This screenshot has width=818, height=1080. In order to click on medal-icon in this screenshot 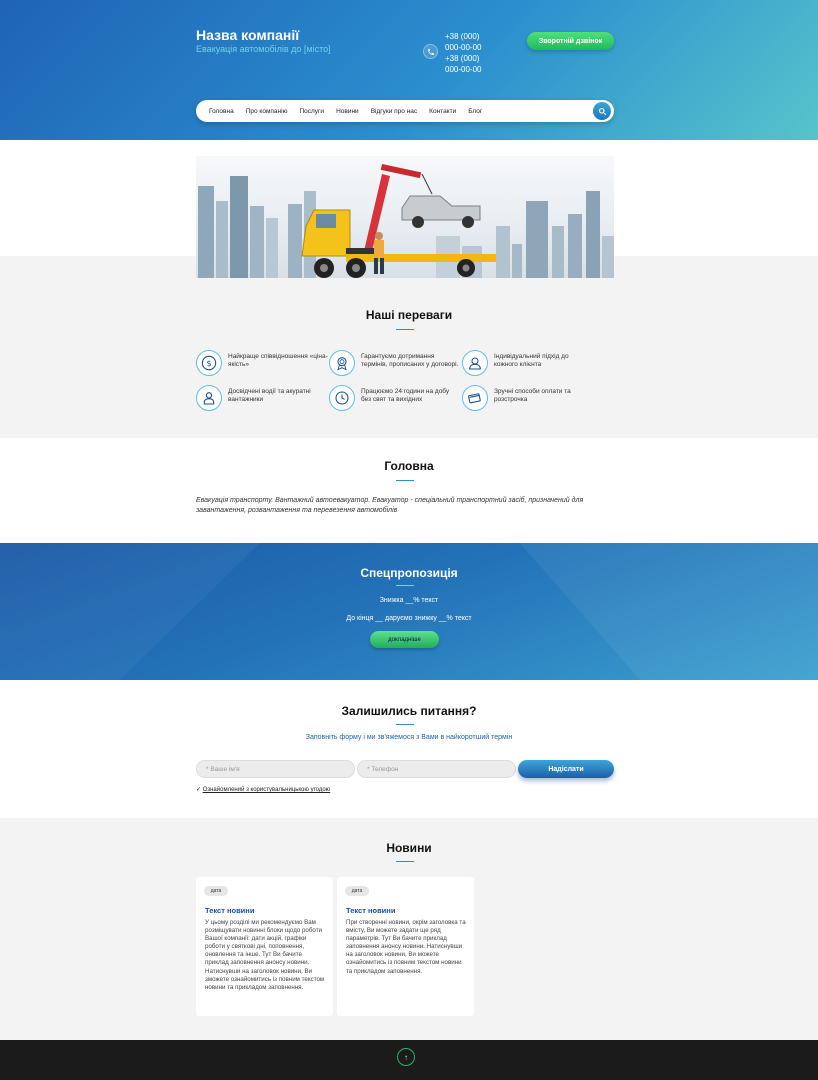, I will do `click(342, 363)`.